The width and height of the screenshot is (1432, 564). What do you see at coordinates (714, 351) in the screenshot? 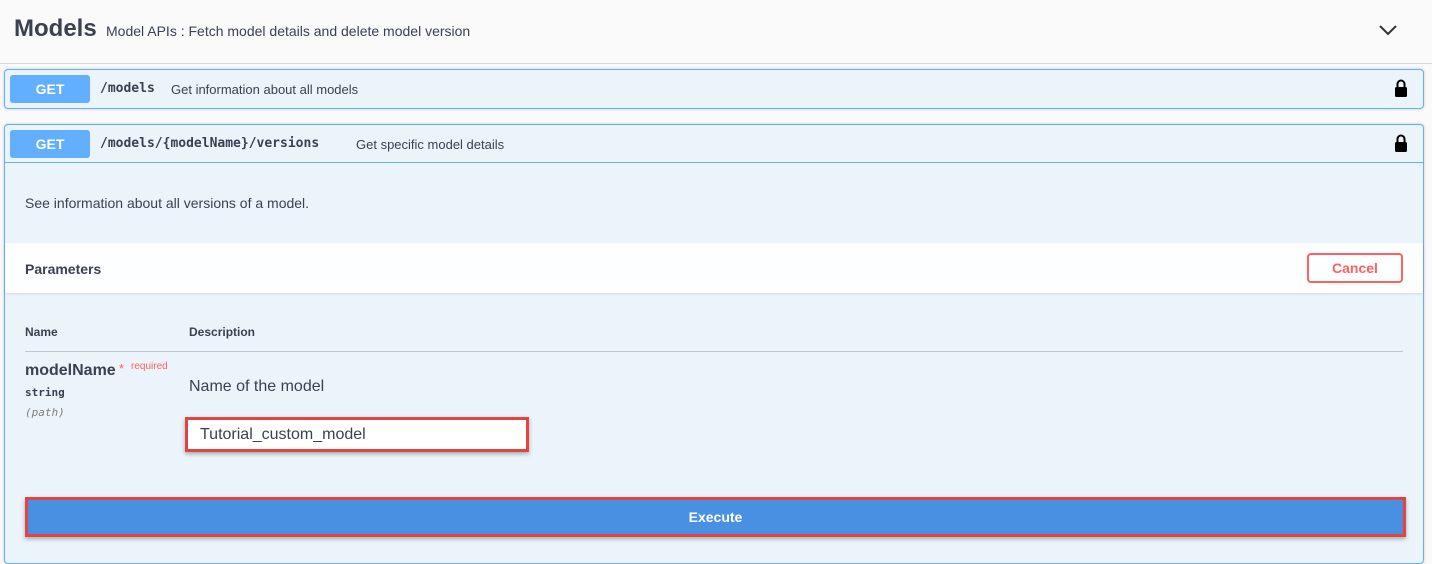
I see `column-divider` at bounding box center [714, 351].